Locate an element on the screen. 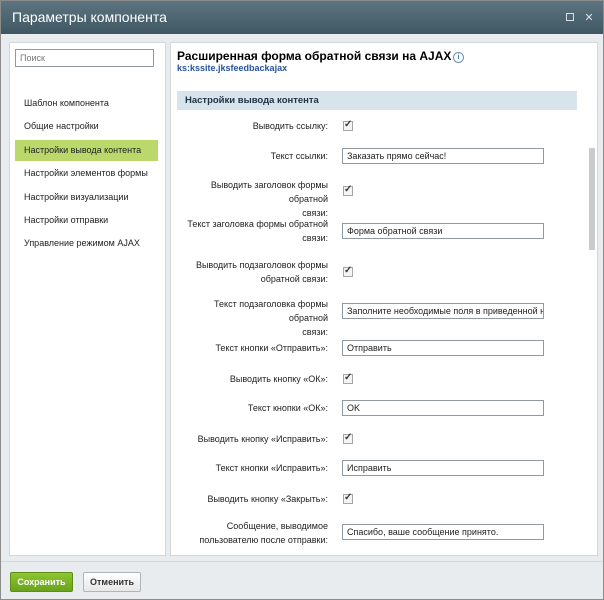  field-label: Выводить кнопку «Исправить»: is located at coordinates (262, 439).